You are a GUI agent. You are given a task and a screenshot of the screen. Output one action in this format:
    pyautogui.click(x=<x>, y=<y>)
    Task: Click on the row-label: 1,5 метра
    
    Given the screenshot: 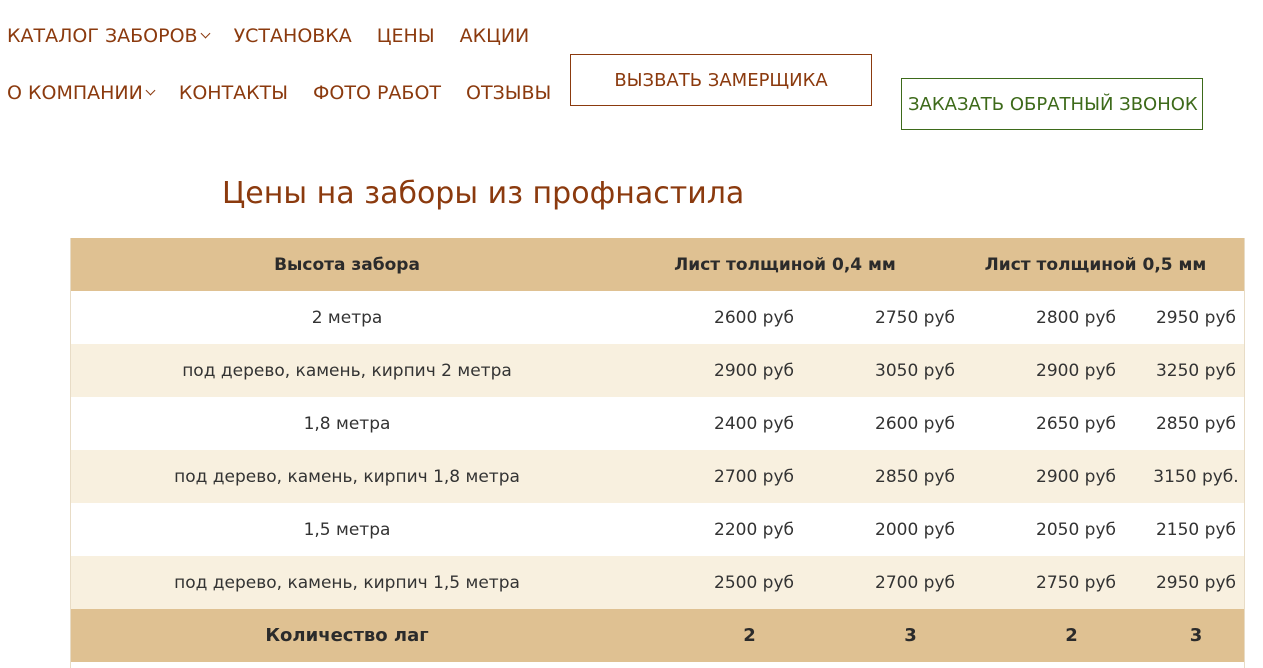 What is the action you would take?
    pyautogui.click(x=347, y=529)
    